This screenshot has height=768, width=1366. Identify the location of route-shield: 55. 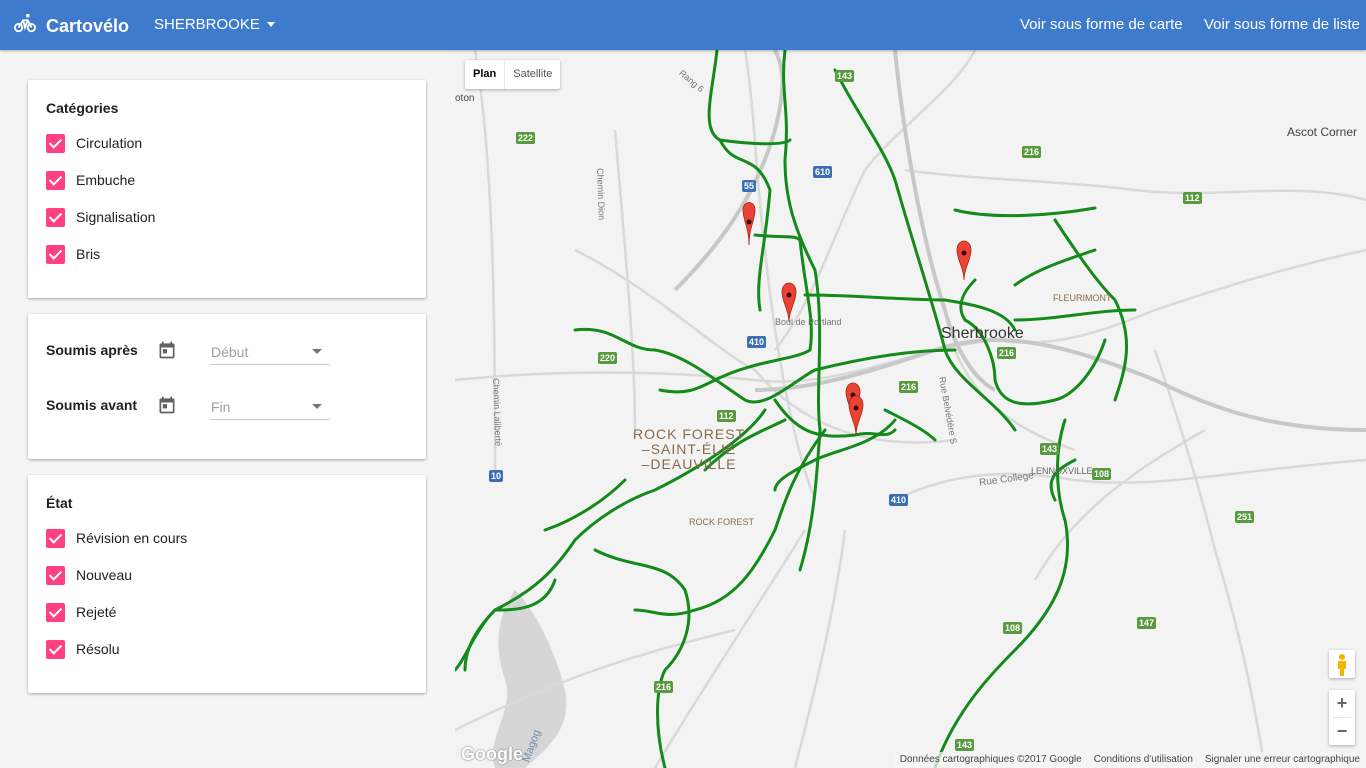
(749, 186).